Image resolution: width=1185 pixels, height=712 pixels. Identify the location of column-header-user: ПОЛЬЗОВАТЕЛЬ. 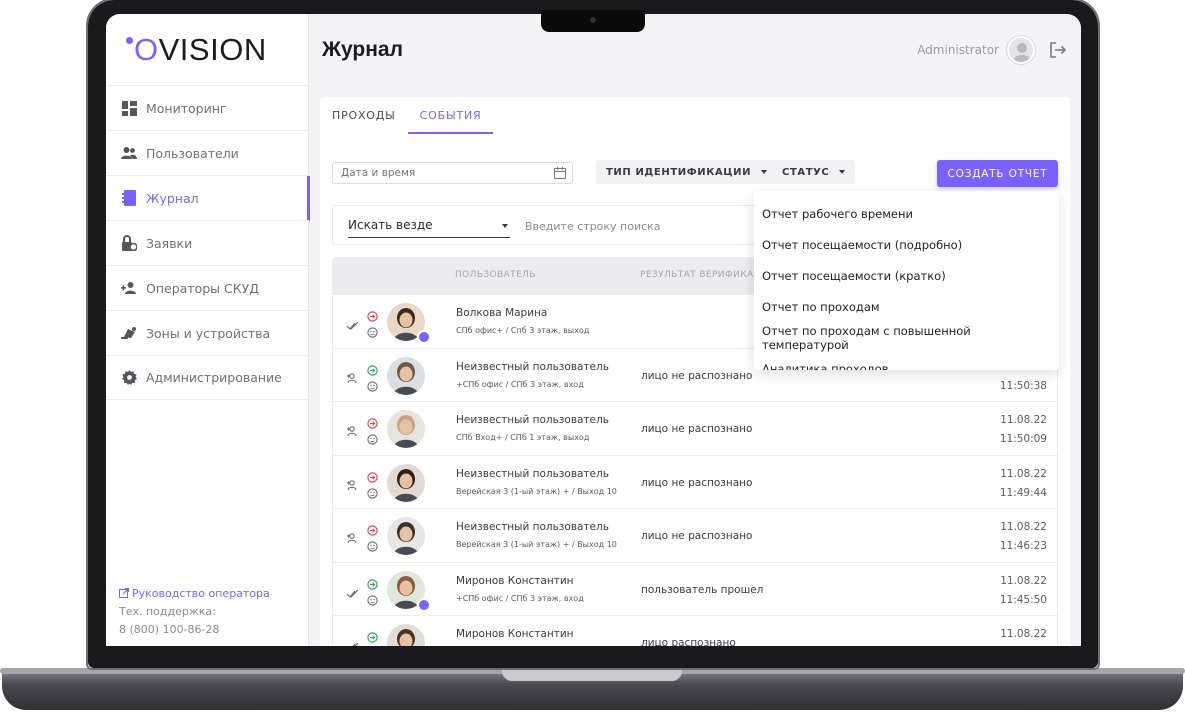
(495, 275).